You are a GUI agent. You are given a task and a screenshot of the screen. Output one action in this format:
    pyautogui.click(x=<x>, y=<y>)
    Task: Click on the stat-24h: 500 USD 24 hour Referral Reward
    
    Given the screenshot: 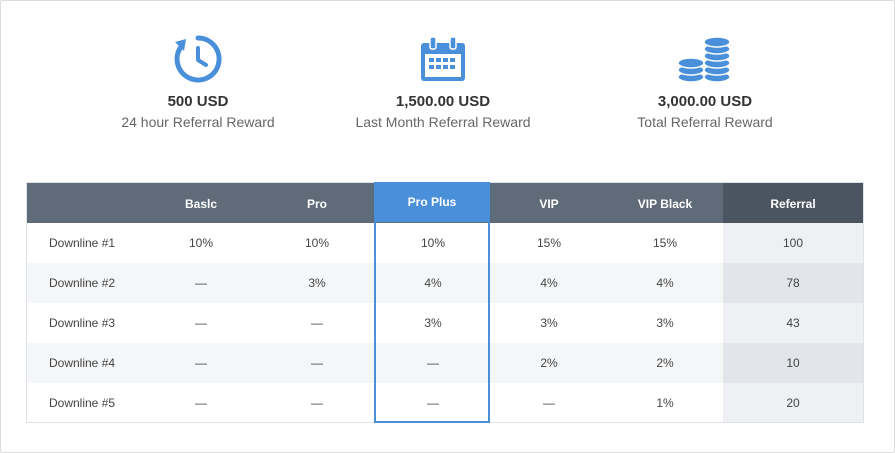 What is the action you would take?
    pyautogui.click(x=198, y=82)
    